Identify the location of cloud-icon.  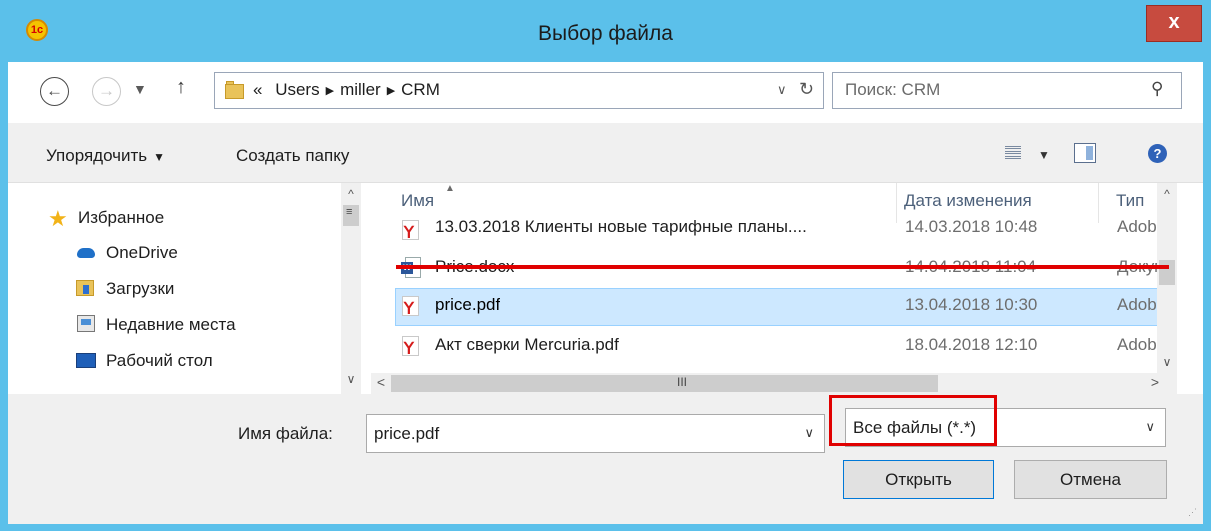
(87, 252).